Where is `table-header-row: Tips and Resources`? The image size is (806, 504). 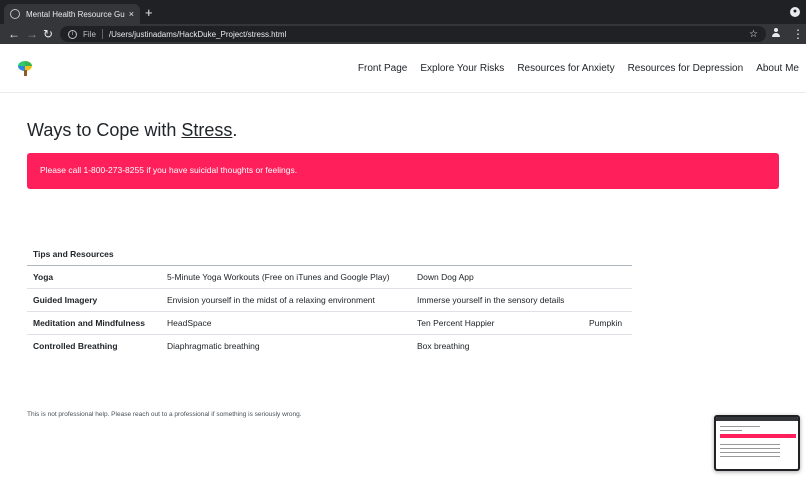 table-header-row: Tips and Resources is located at coordinates (329, 255).